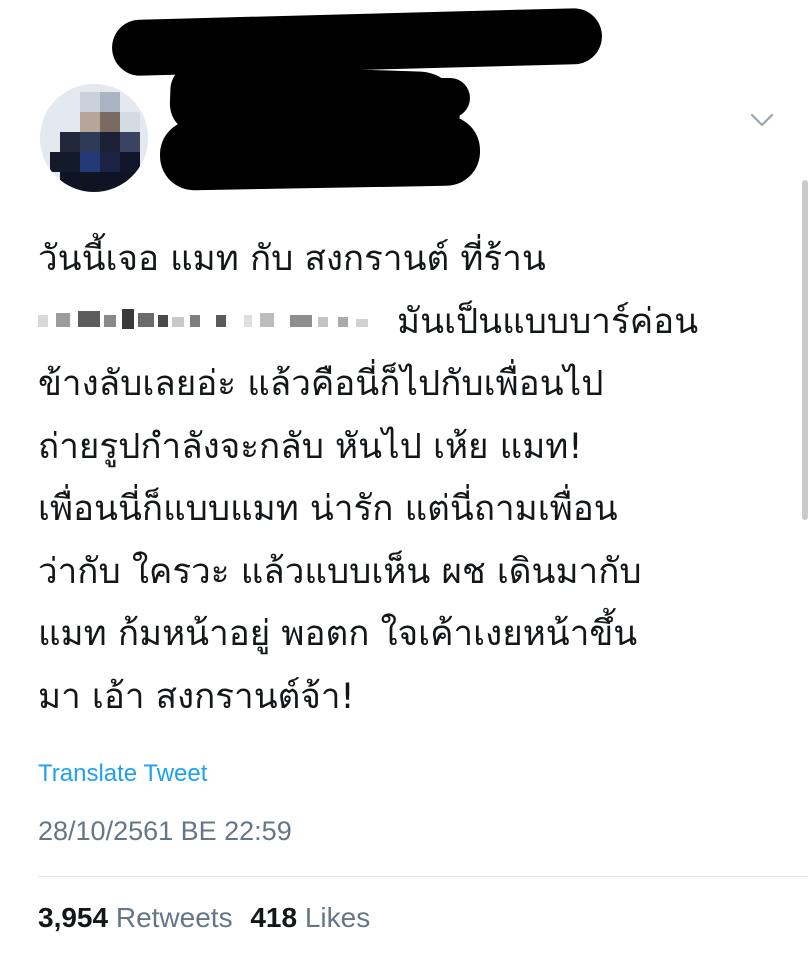  I want to click on chevron-down-icon, so click(762, 120).